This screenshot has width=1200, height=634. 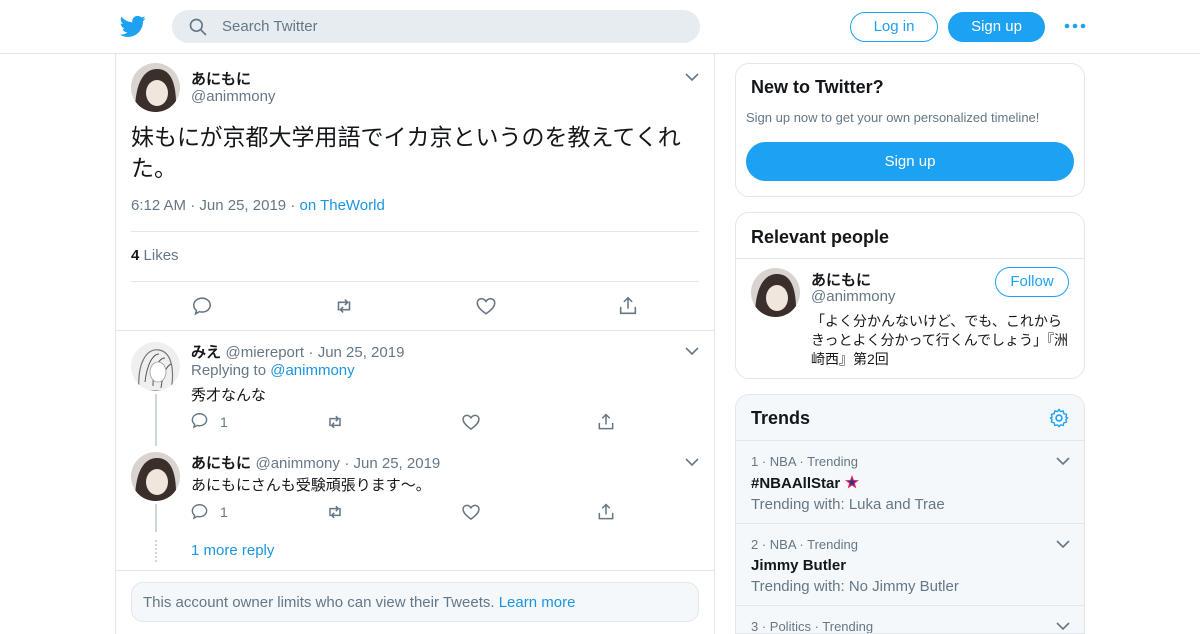 What do you see at coordinates (820, 237) in the screenshot?
I see `card-title: Relevant people` at bounding box center [820, 237].